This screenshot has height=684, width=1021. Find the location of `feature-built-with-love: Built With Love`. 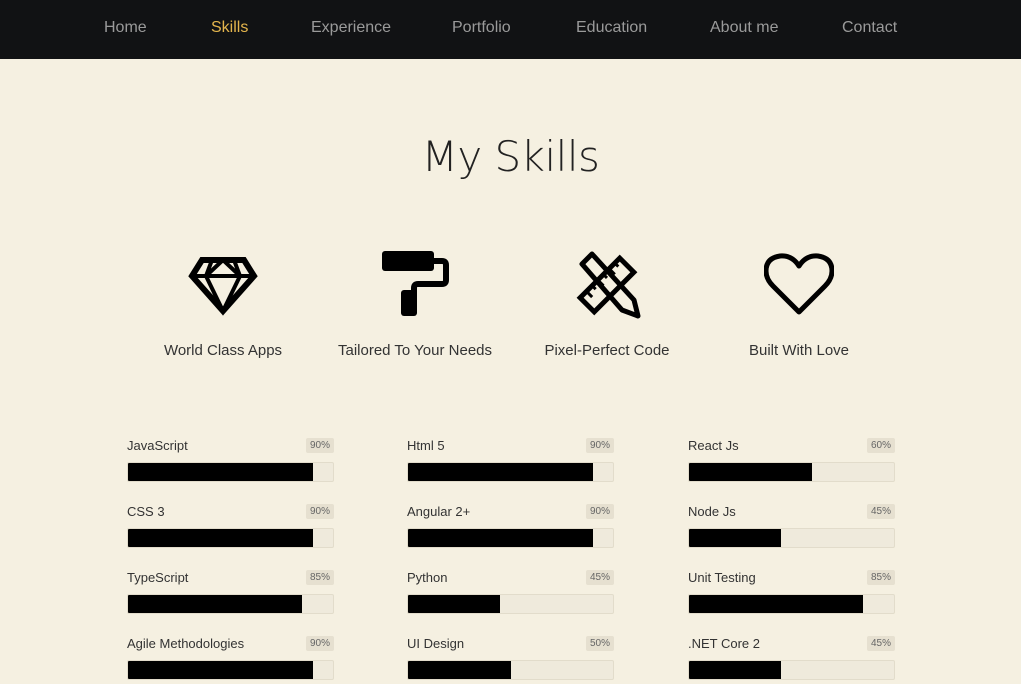

feature-built-with-love: Built With Love is located at coordinates (799, 304).